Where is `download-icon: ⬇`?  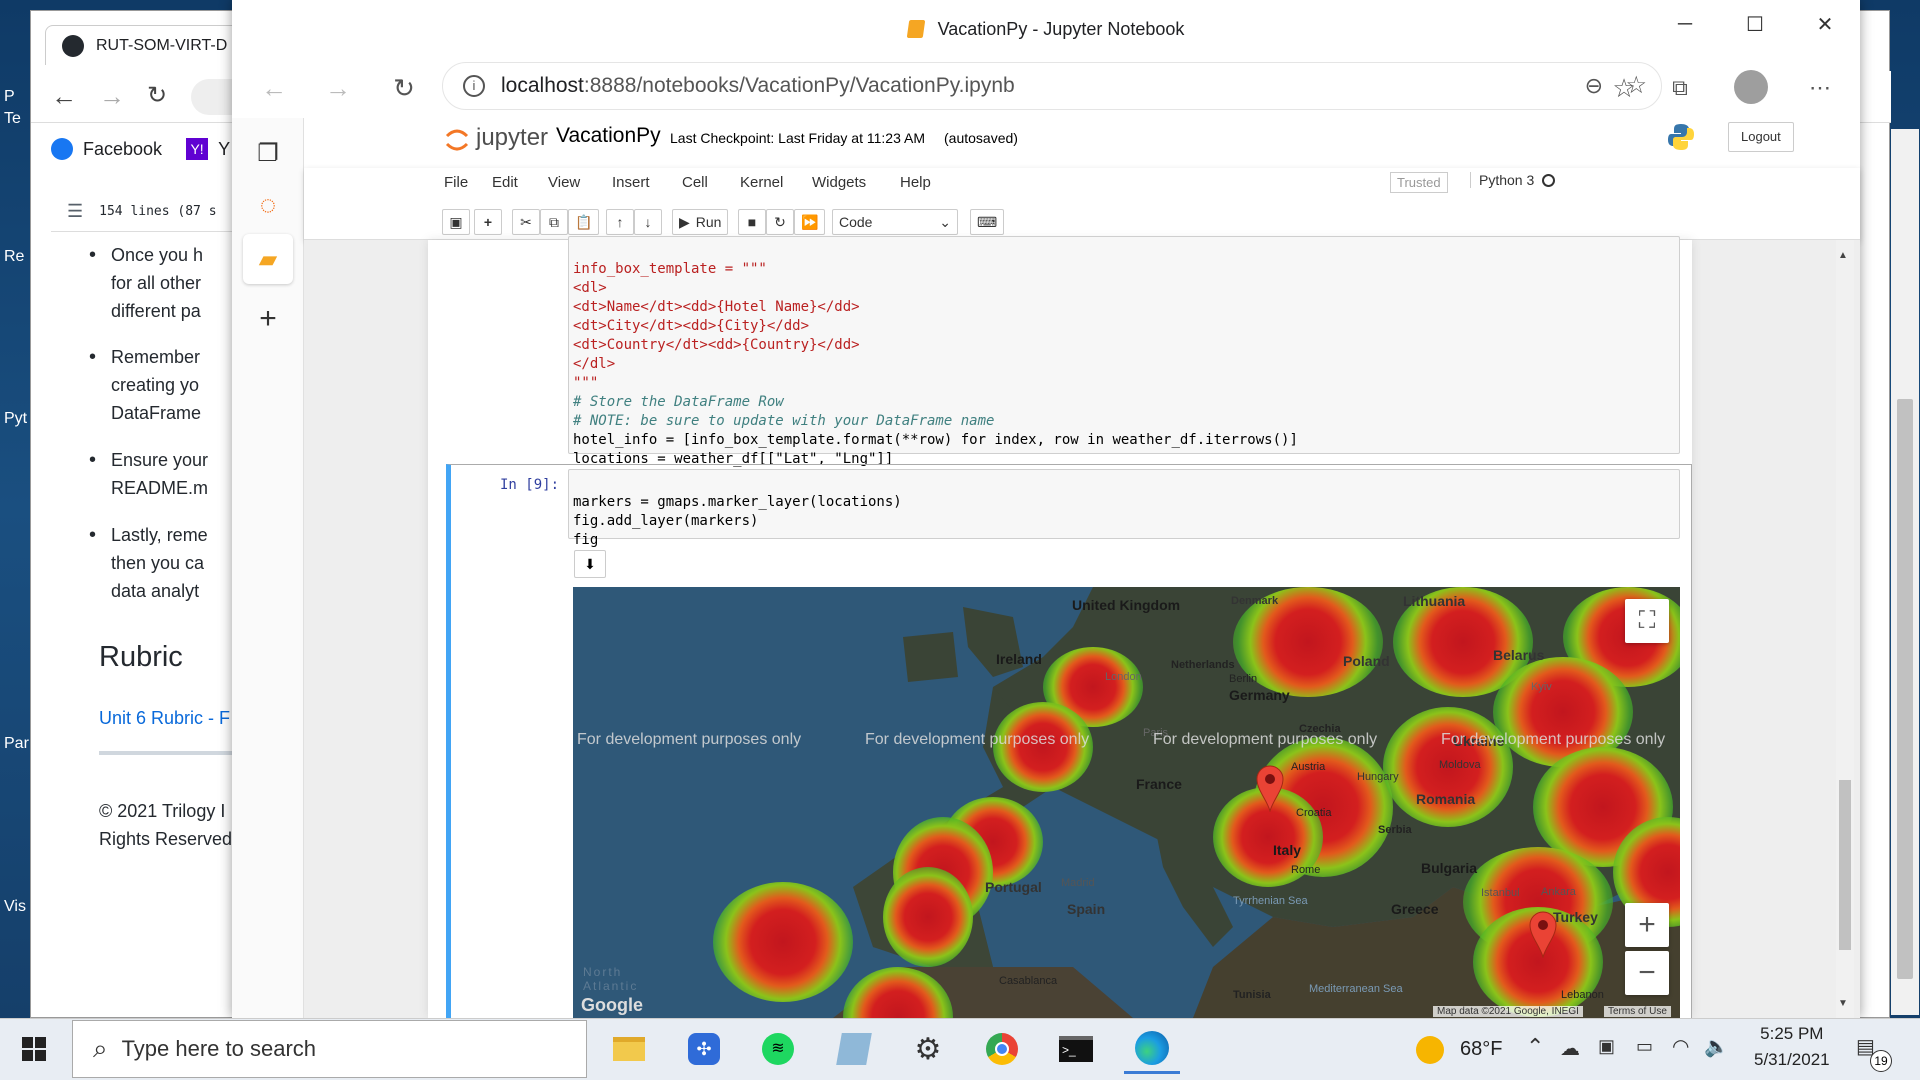 download-icon: ⬇ is located at coordinates (590, 564).